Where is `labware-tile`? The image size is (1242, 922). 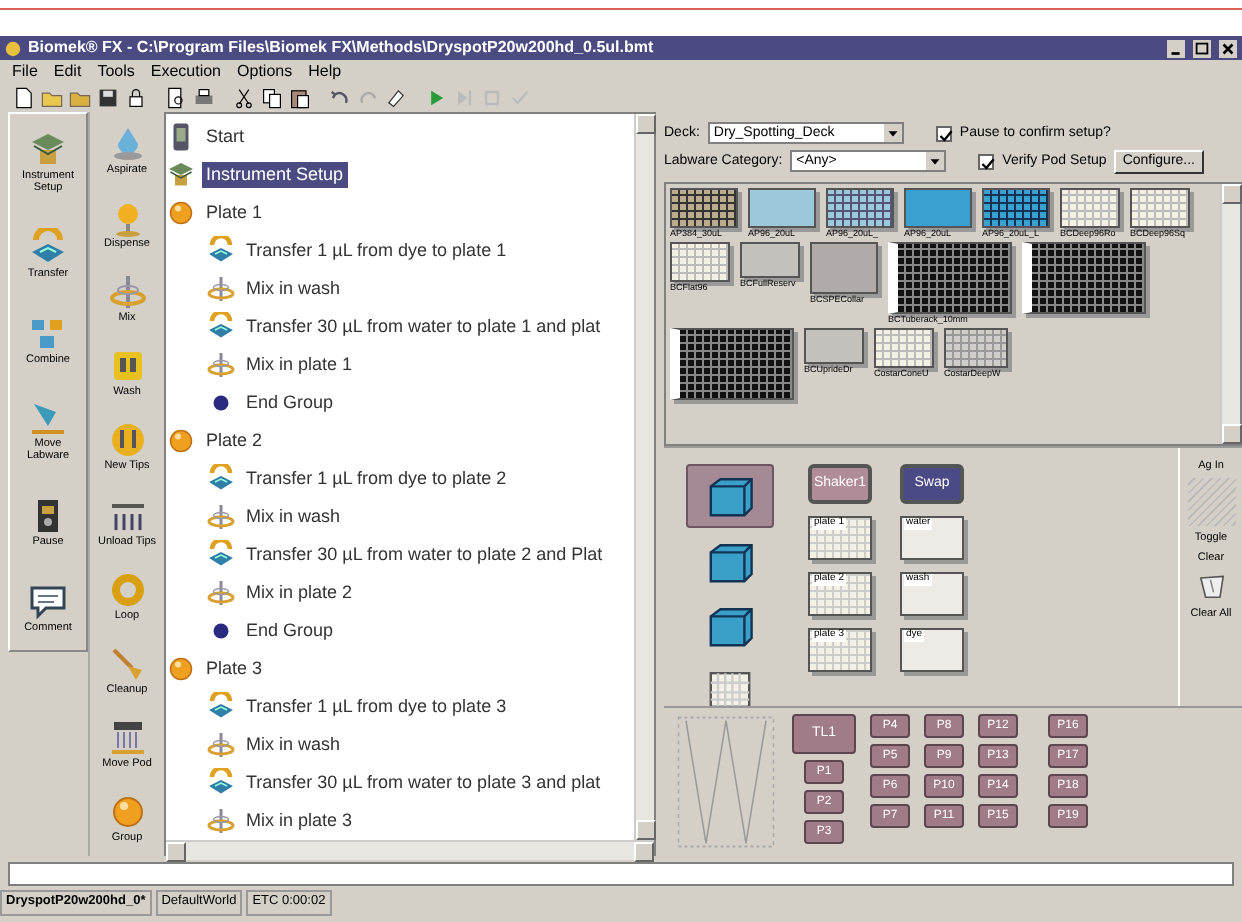 labware-tile is located at coordinates (732, 363).